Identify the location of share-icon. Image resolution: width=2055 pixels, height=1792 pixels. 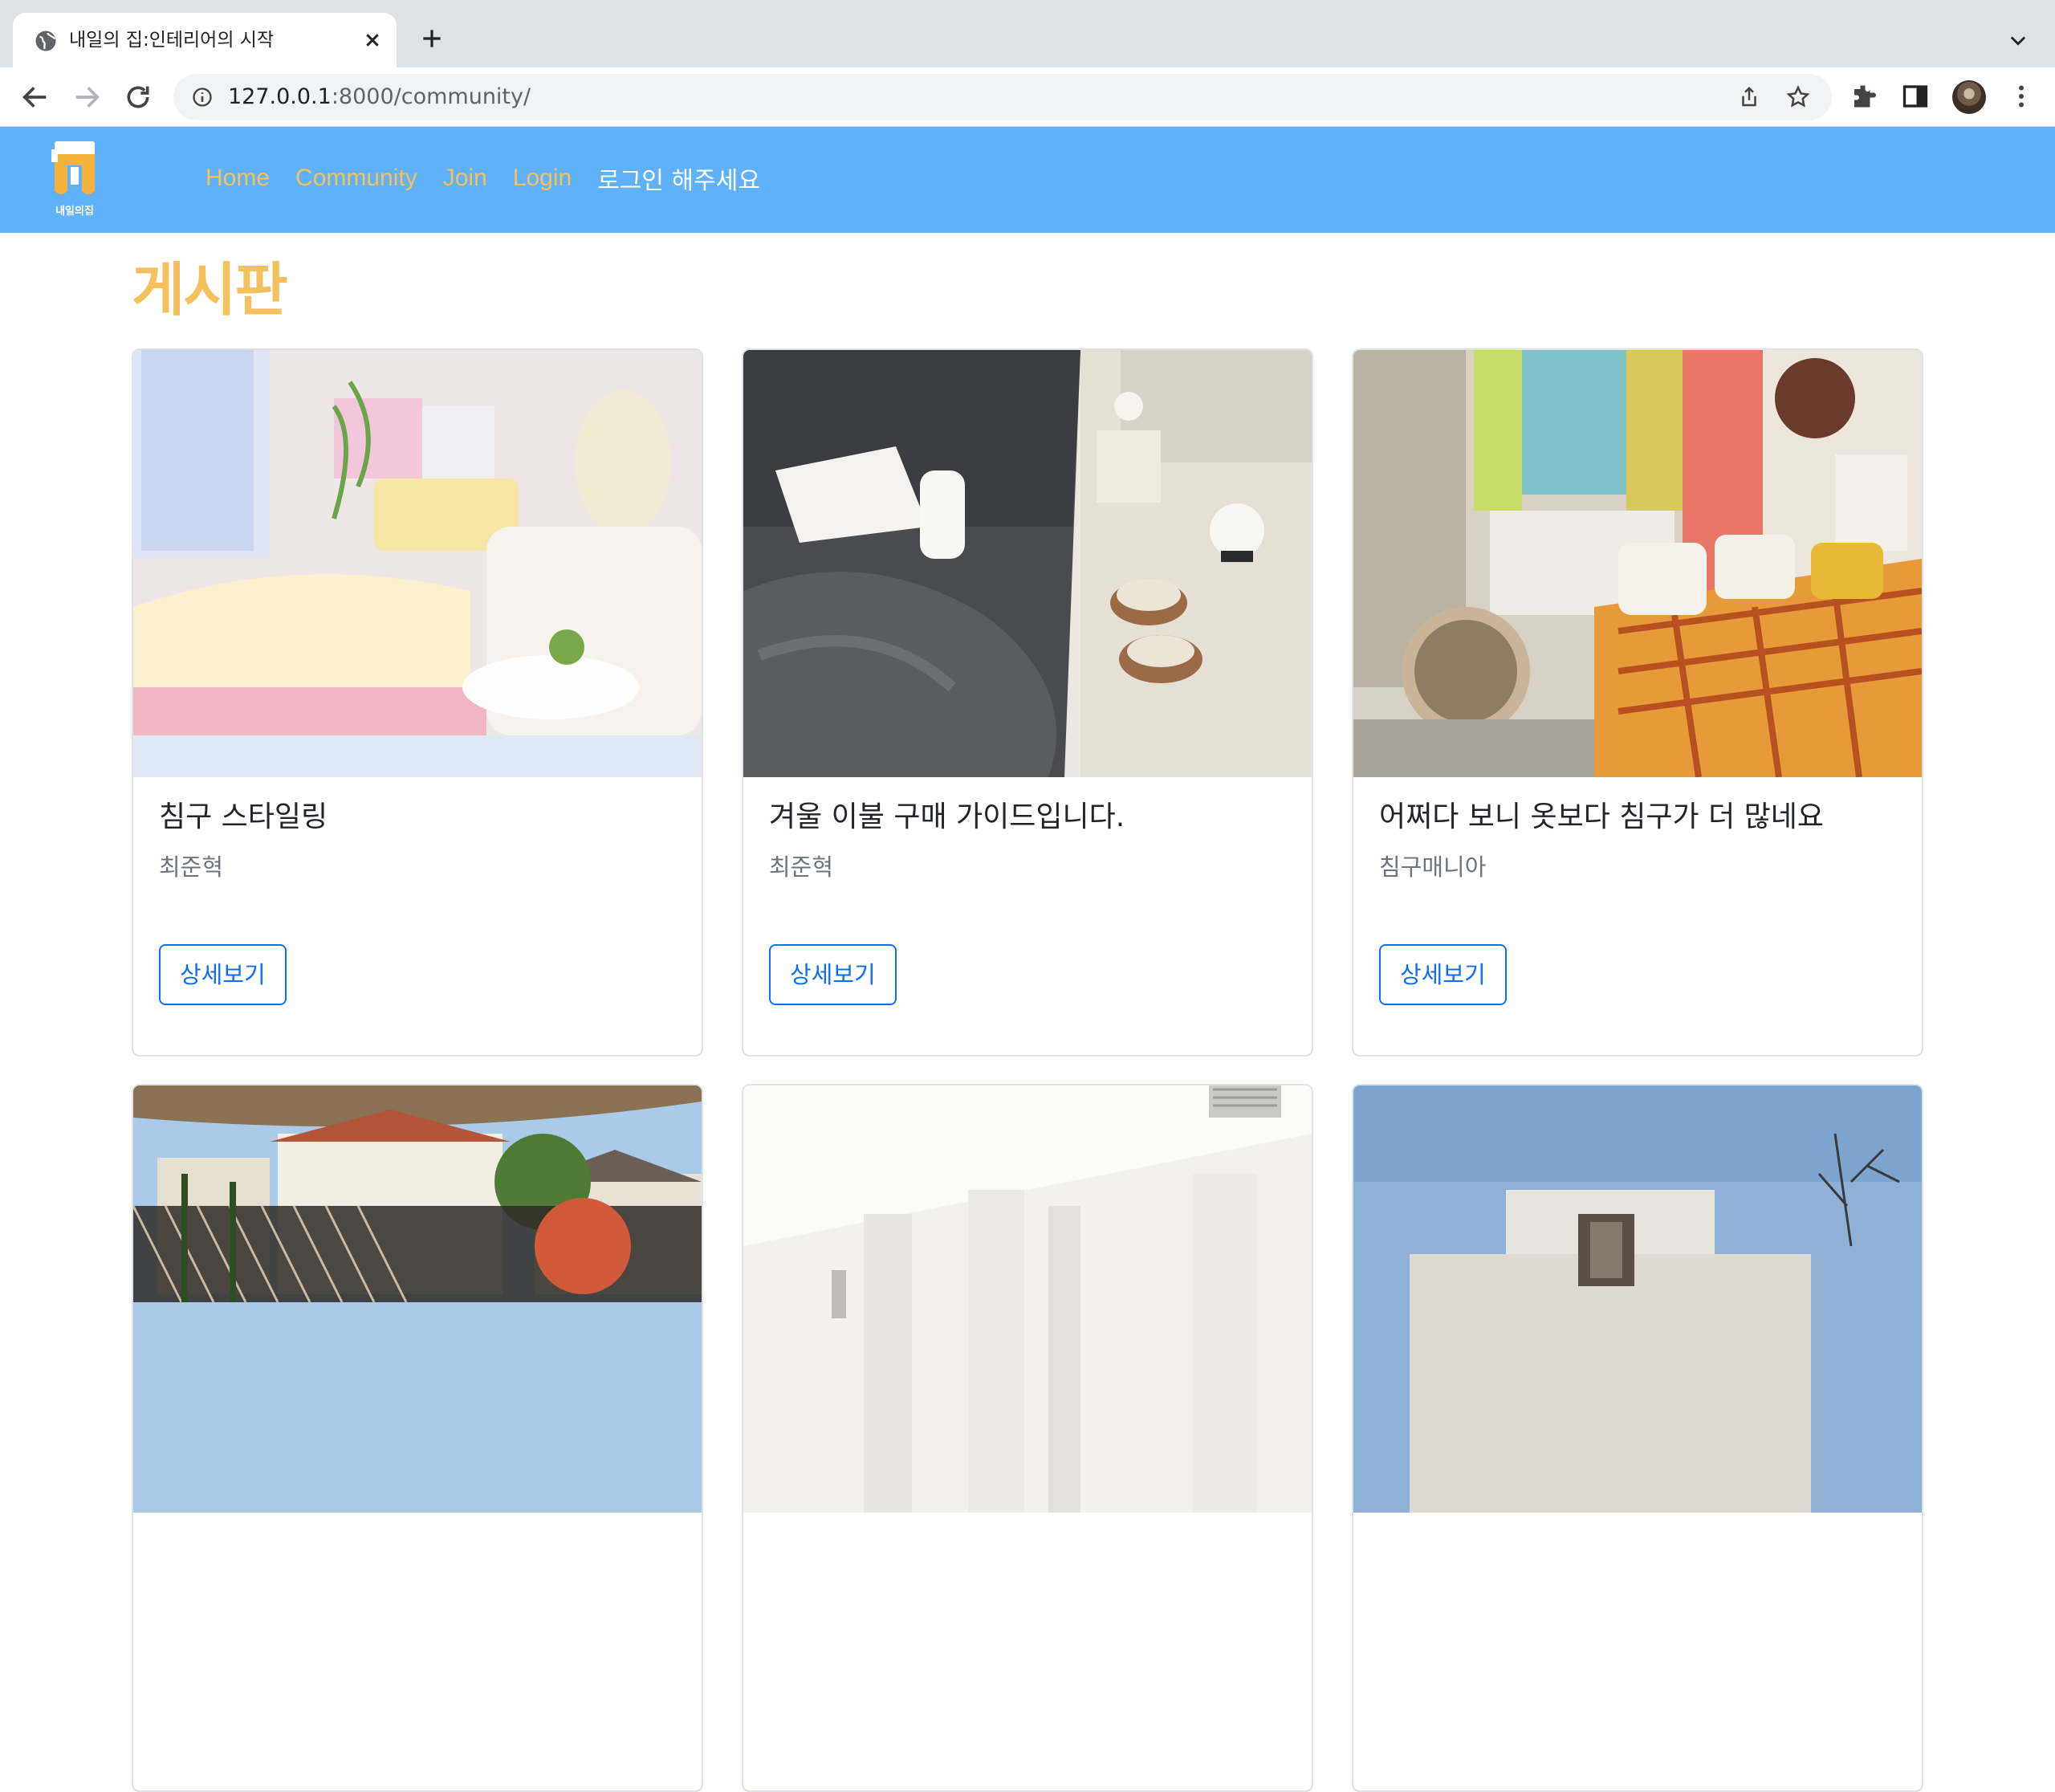
(1749, 97).